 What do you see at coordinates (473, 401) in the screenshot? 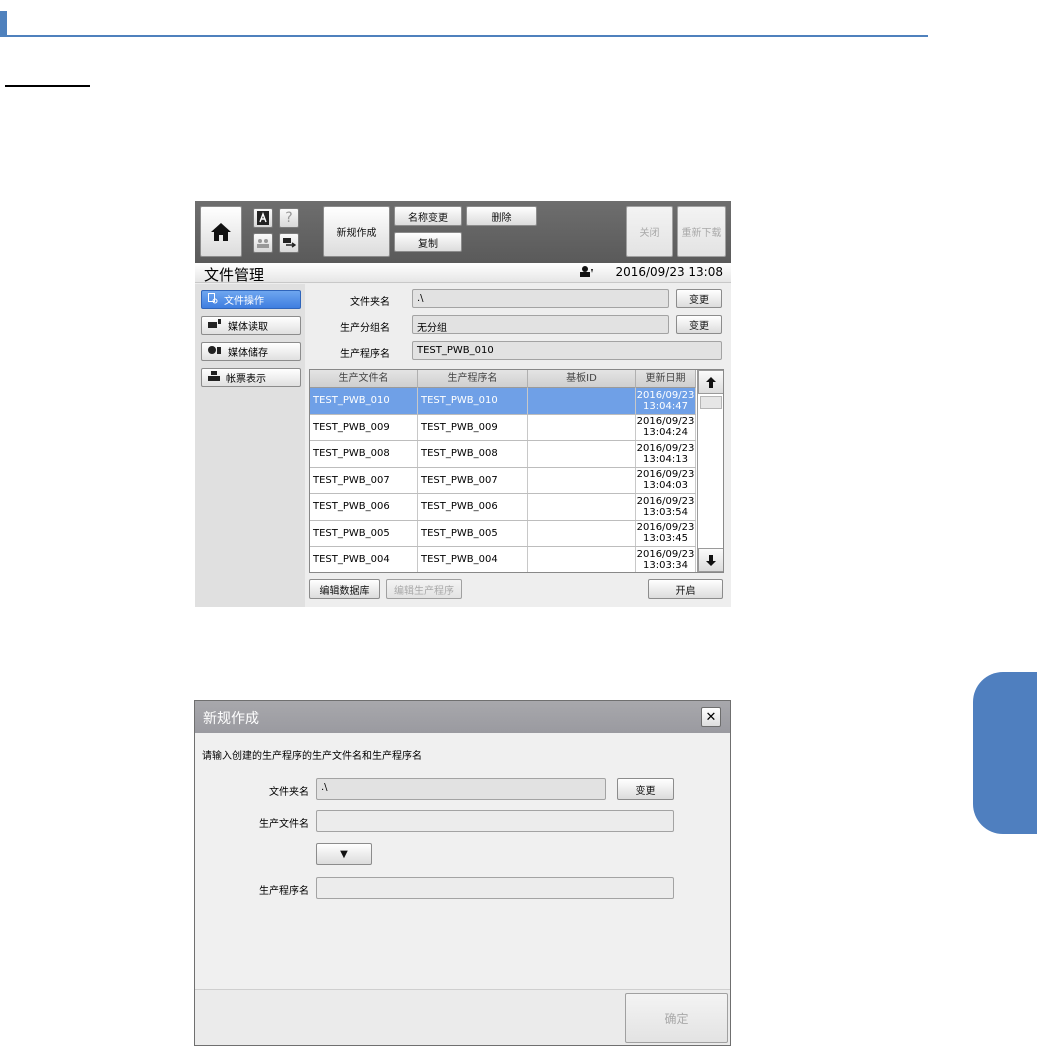
I see `row-program-name: TEST_PWB_010` at bounding box center [473, 401].